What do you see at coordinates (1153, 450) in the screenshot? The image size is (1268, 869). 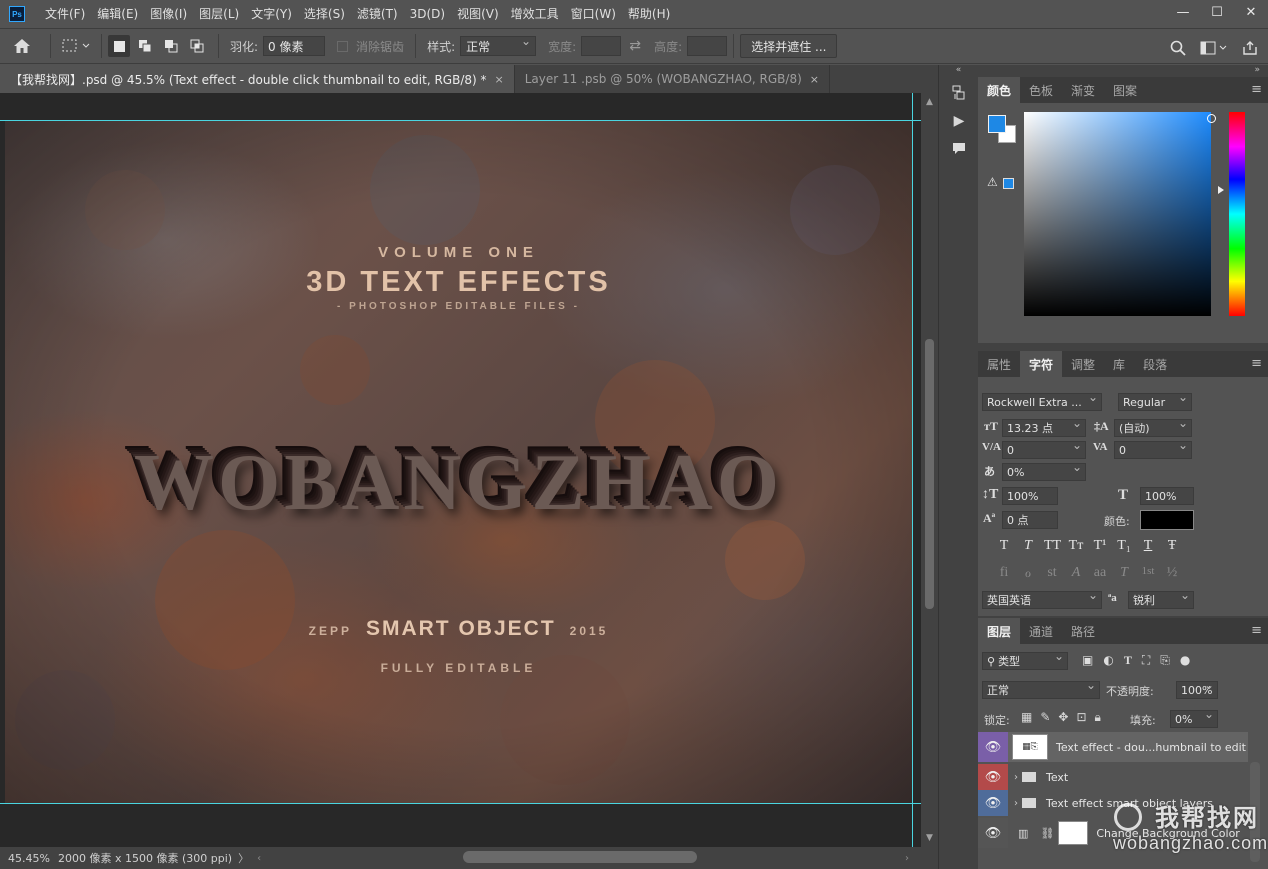 I see `tracking-input: 0` at bounding box center [1153, 450].